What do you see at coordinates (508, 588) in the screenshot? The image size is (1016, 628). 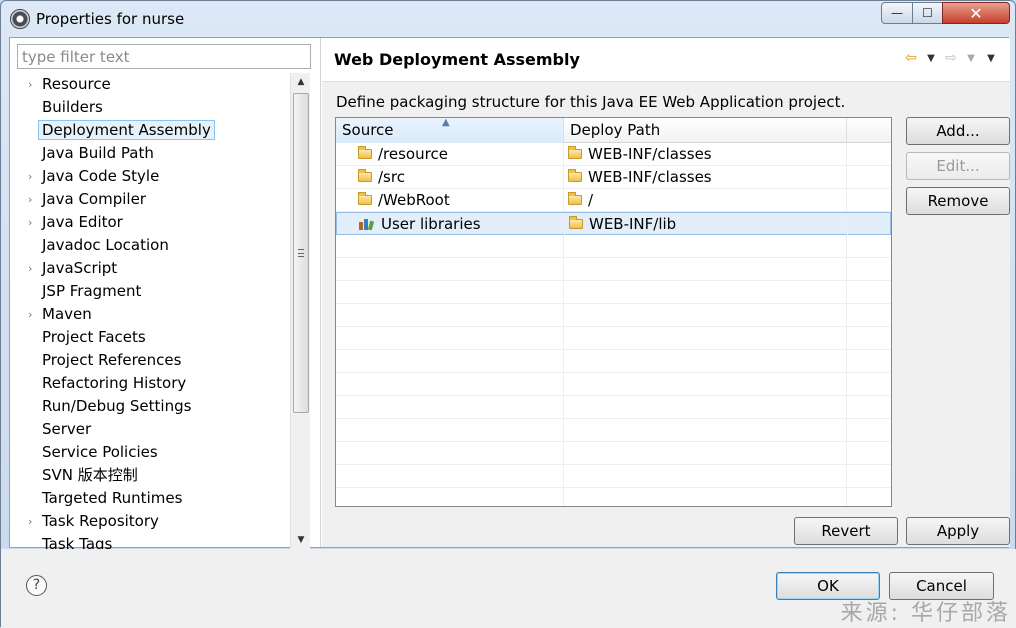 I see `dialog-footer: ? OK Cancel 来源: 华仔部落` at bounding box center [508, 588].